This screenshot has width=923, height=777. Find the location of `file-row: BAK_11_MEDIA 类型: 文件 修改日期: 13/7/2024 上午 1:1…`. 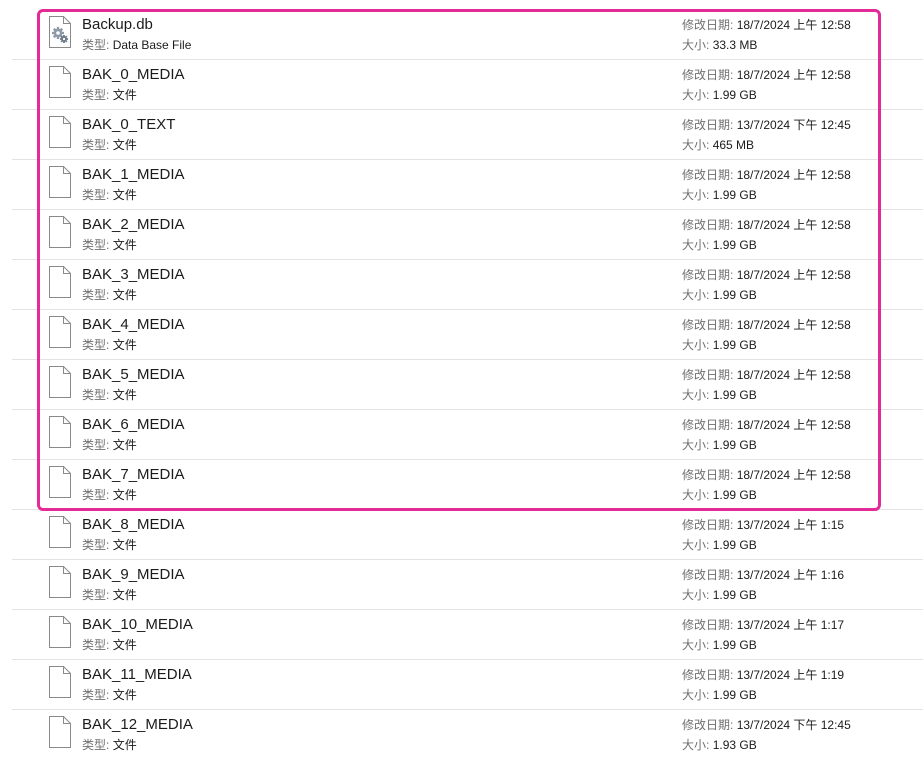

file-row: BAK_11_MEDIA 类型: 文件 修改日期: 13/7/2024 上午 1:1… is located at coordinates (461, 685).